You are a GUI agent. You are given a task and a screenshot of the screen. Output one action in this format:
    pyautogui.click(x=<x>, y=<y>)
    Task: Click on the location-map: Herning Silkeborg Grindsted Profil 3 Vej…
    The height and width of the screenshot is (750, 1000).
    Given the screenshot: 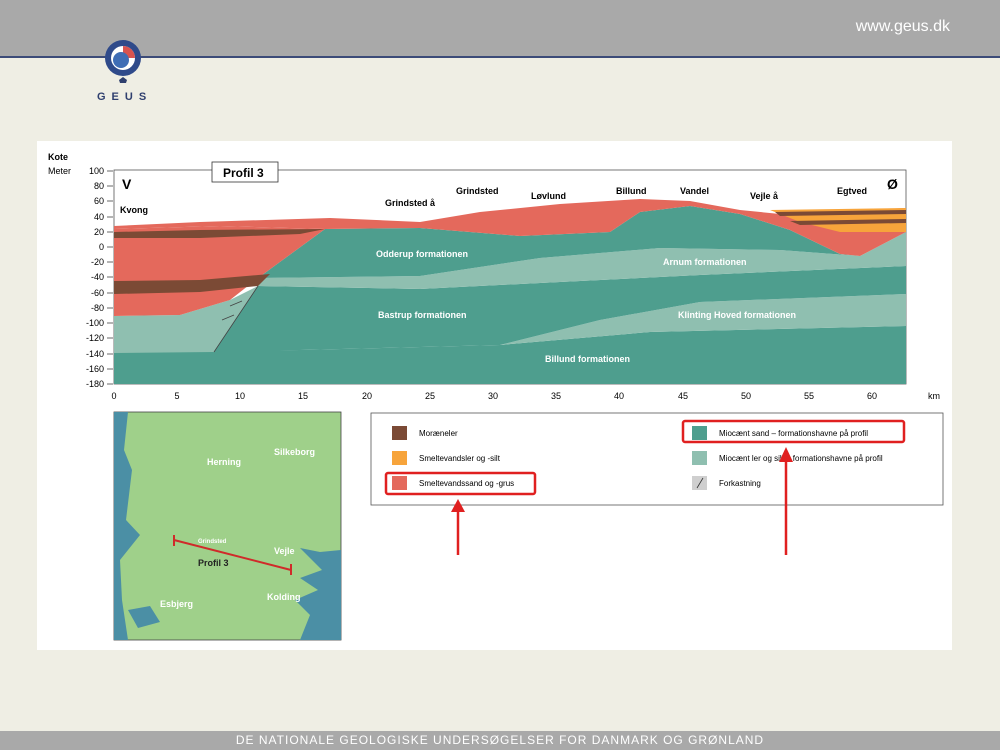 What is the action you would take?
    pyautogui.click(x=227, y=526)
    